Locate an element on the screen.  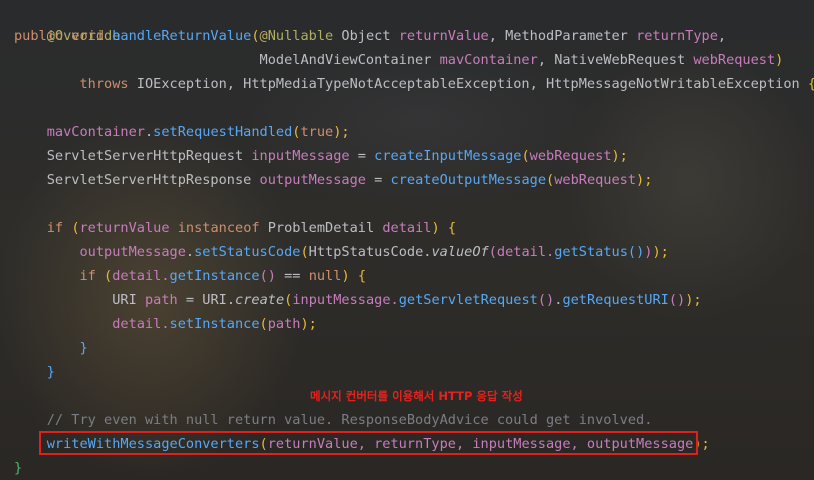
param-returnValue: returnValue is located at coordinates (443, 36).